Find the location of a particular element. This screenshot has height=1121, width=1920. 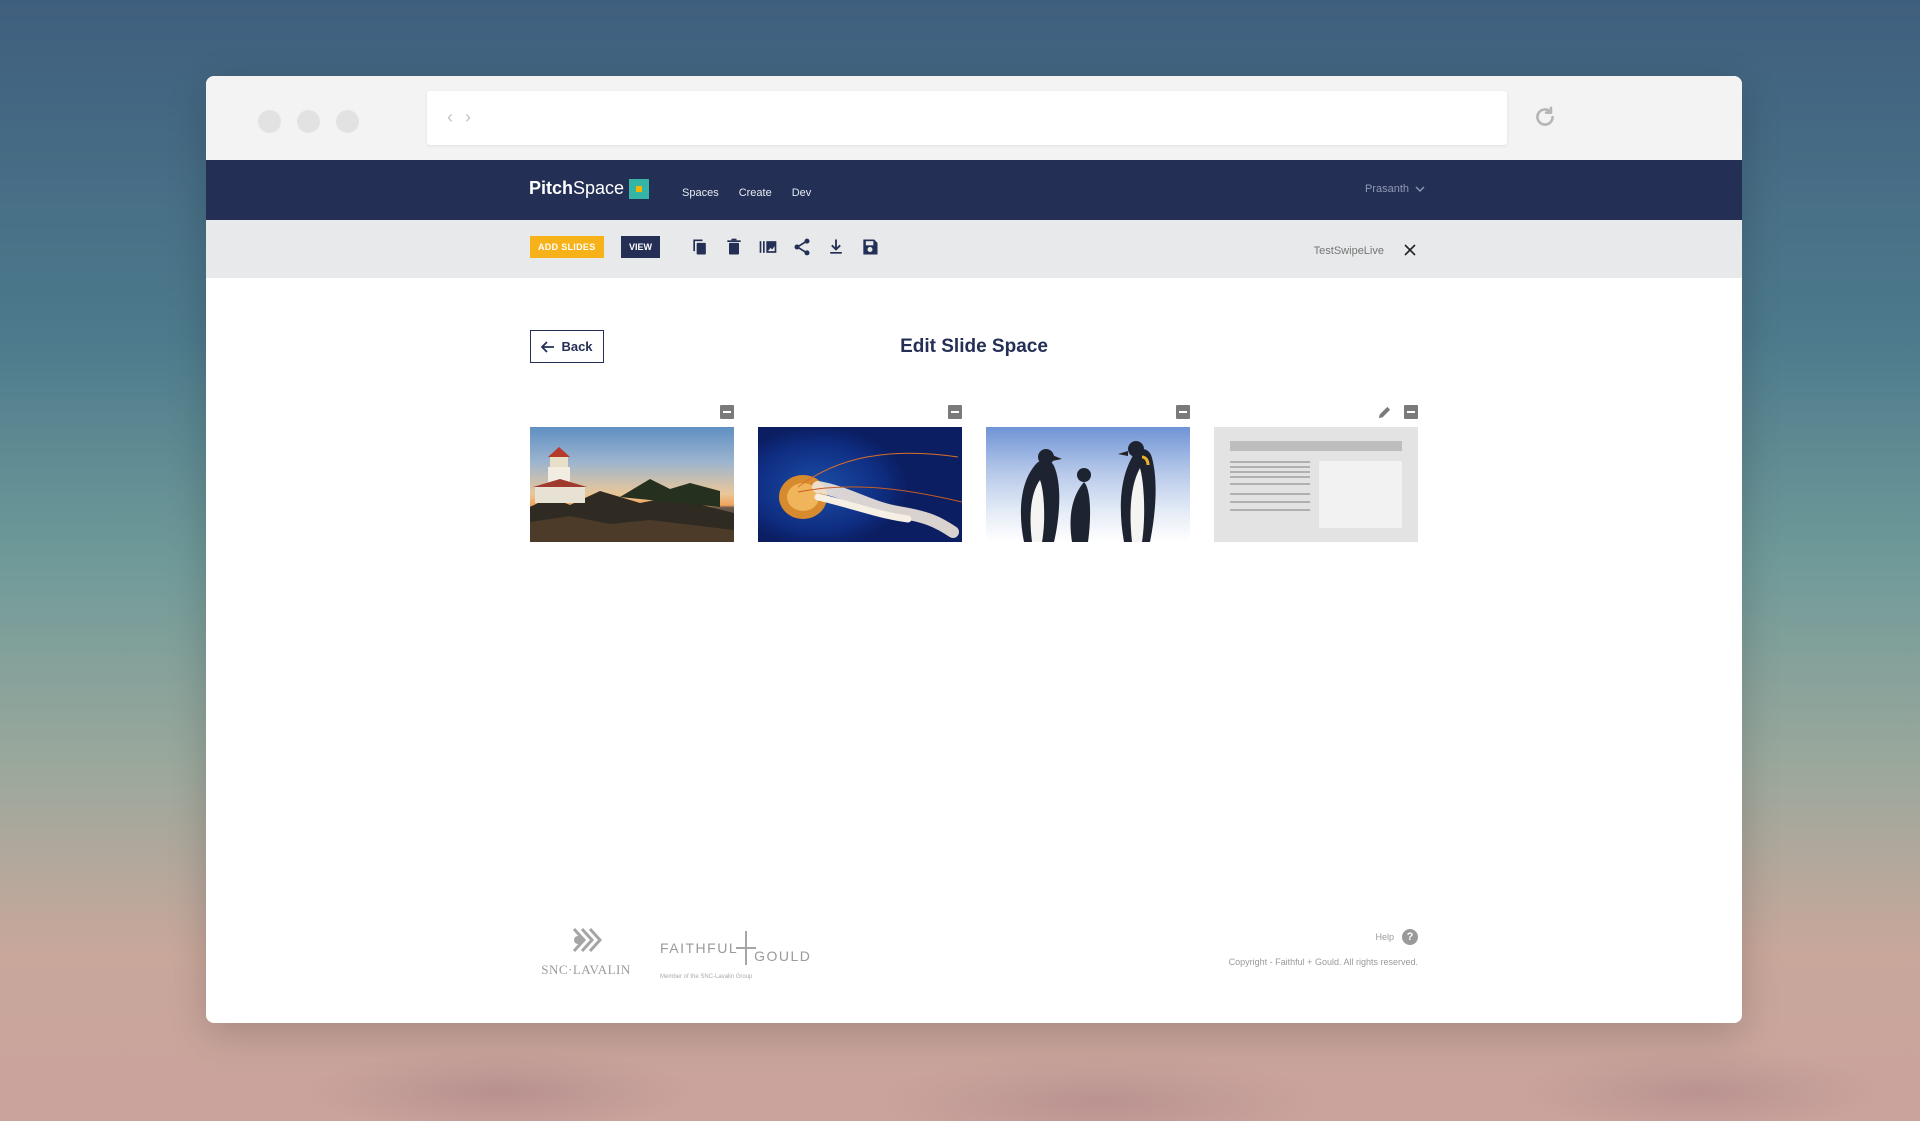

snc-lavalin-logo: SNC·LAVALIN is located at coordinates (586, 950).